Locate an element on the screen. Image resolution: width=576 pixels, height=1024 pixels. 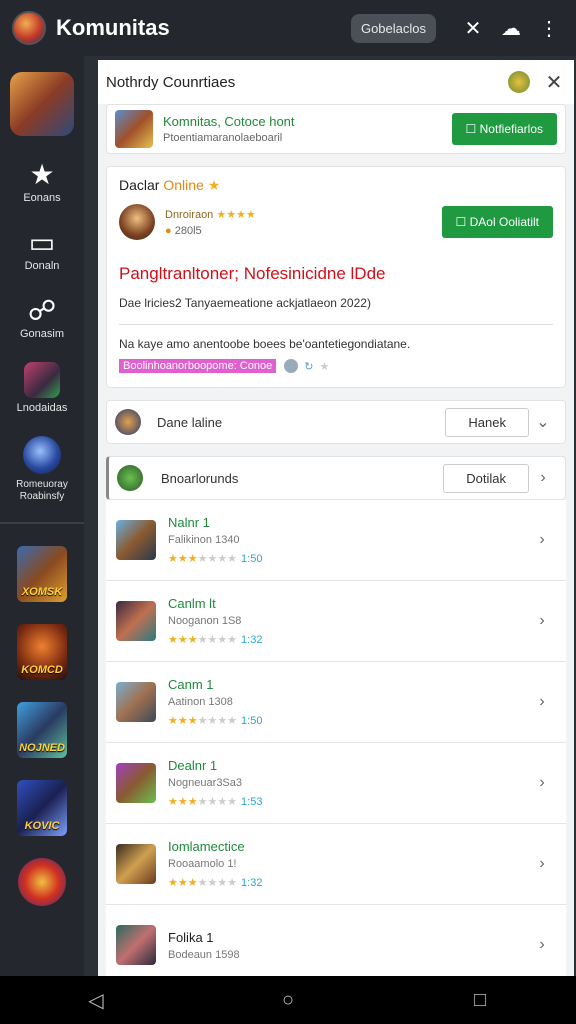
online-label: Dane laline is located at coordinates (190, 422).